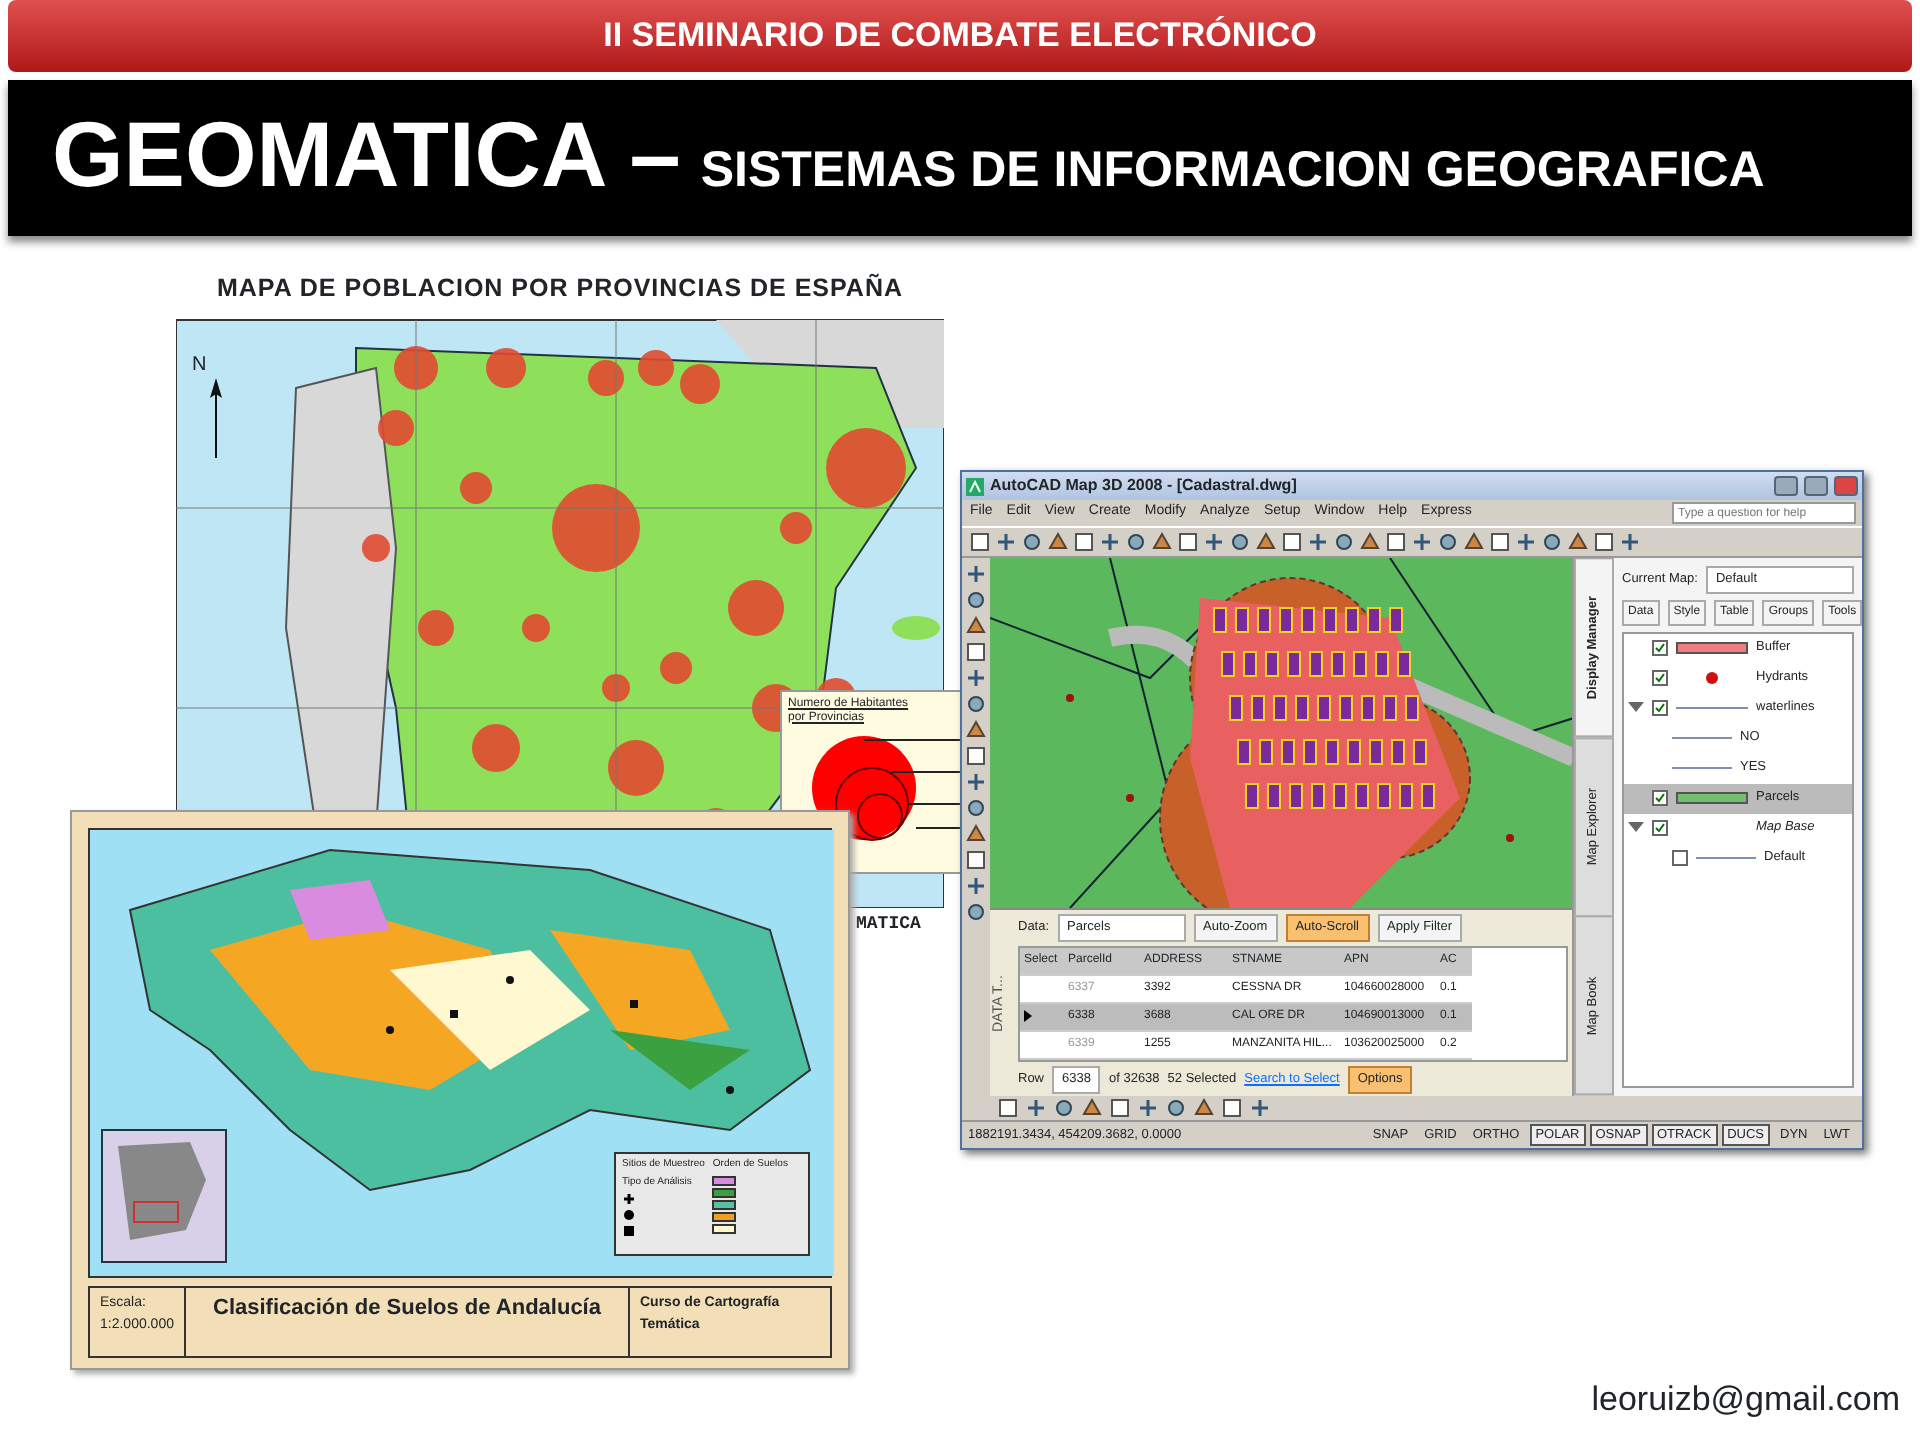 Image resolution: width=1920 pixels, height=1440 pixels. What do you see at coordinates (1816, 486) in the screenshot?
I see `maximize-button` at bounding box center [1816, 486].